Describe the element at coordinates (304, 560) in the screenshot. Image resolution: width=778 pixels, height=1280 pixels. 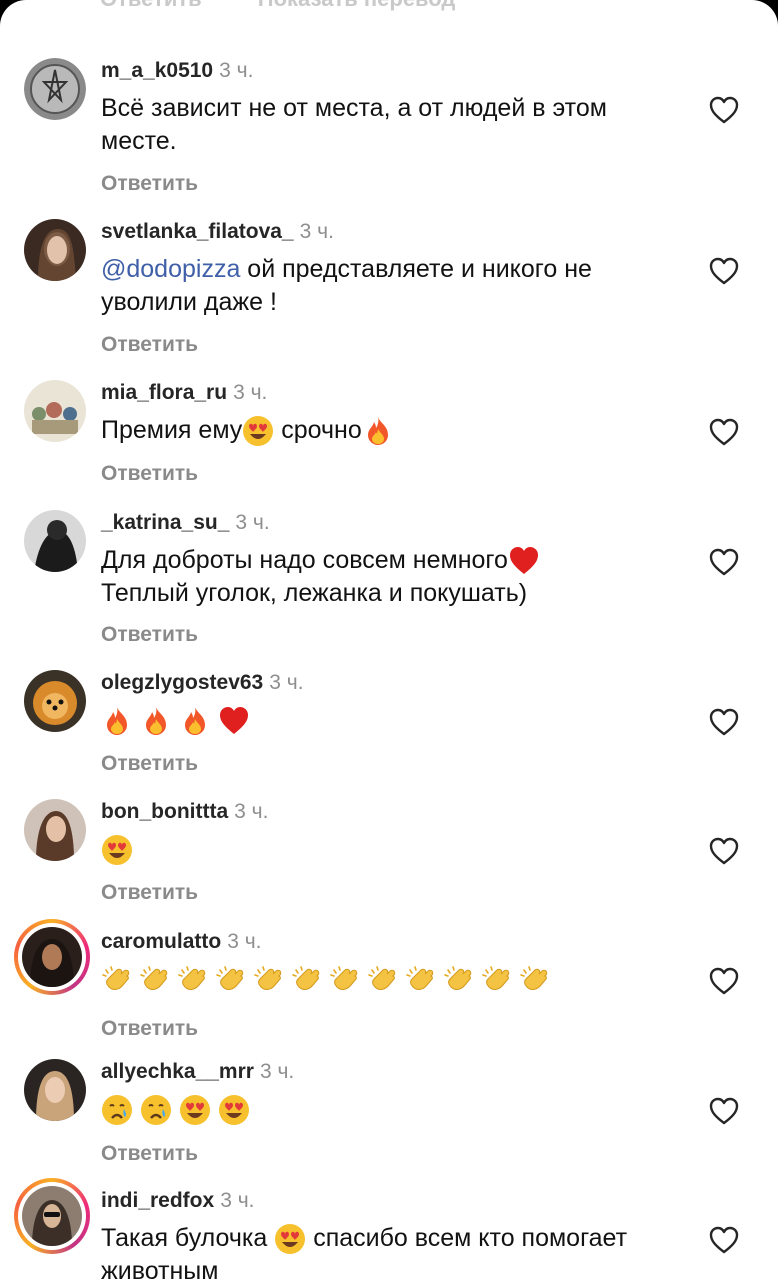
I see `comment-body: Для доброты надо совсем немного` at that location.